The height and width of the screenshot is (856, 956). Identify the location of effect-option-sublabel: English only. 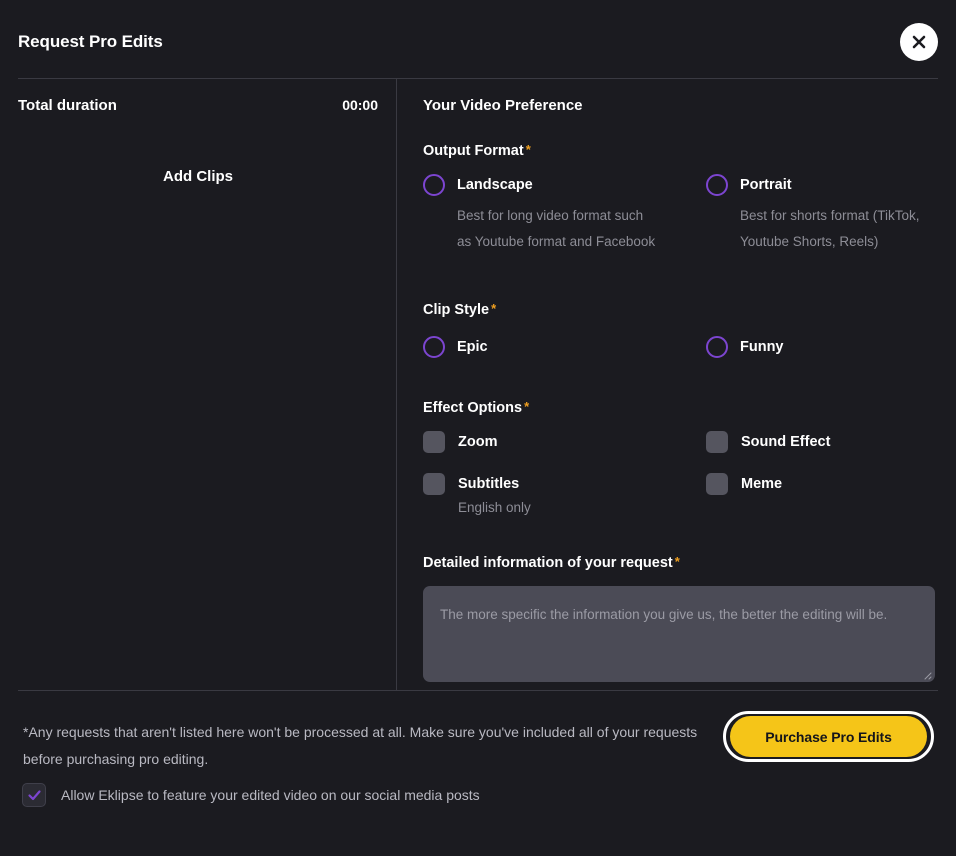
(494, 507).